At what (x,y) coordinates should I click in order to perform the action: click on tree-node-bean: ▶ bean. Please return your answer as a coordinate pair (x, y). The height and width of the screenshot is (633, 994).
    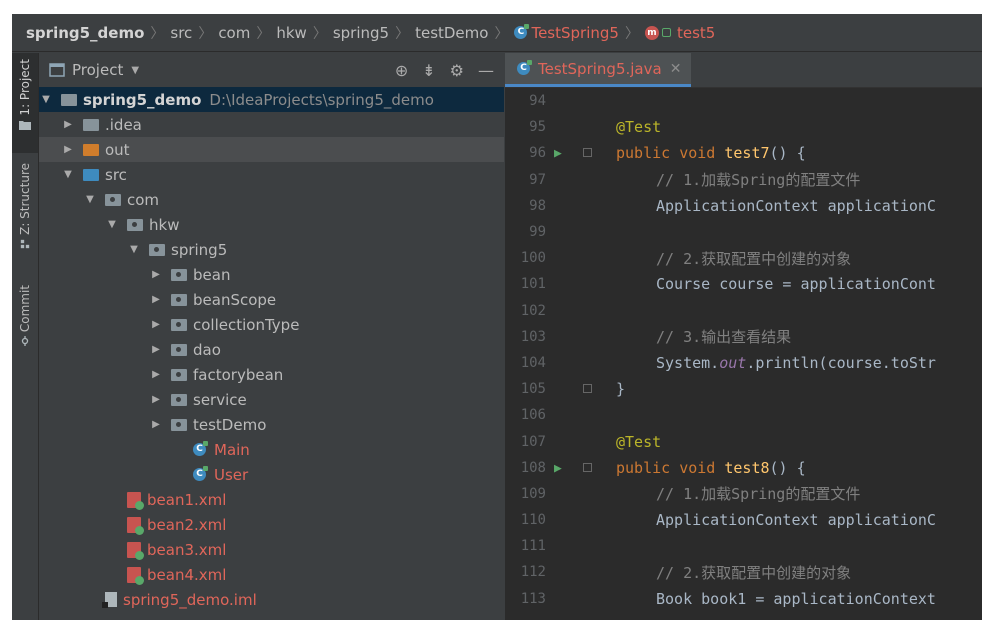
    Looking at the image, I should click on (271, 274).